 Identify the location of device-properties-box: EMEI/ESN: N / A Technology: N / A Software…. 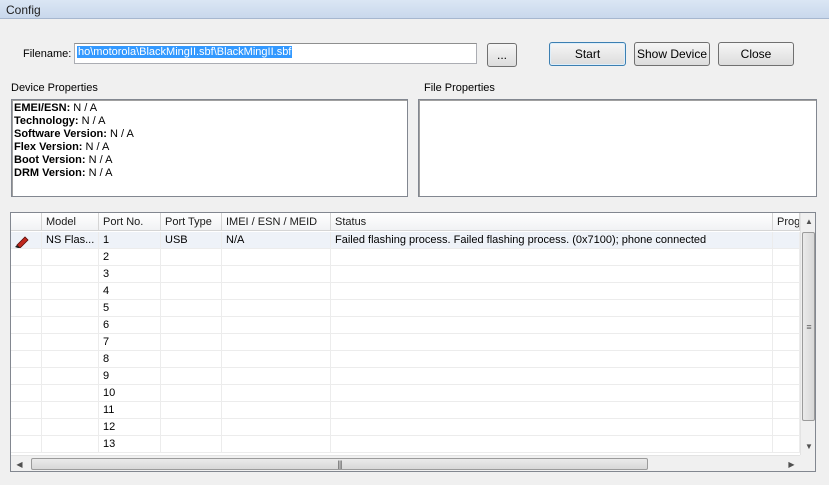
(209, 148).